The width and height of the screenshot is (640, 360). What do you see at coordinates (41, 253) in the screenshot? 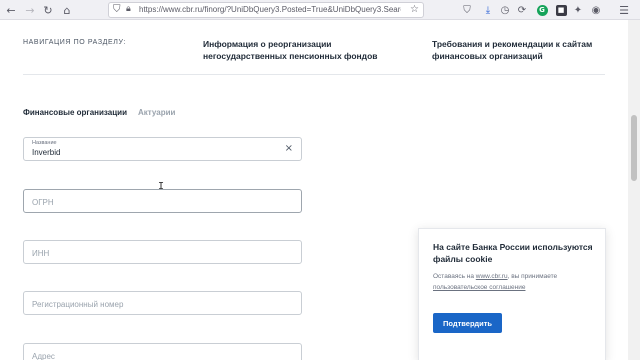
I see `inn-placeholder: ИНН` at bounding box center [41, 253].